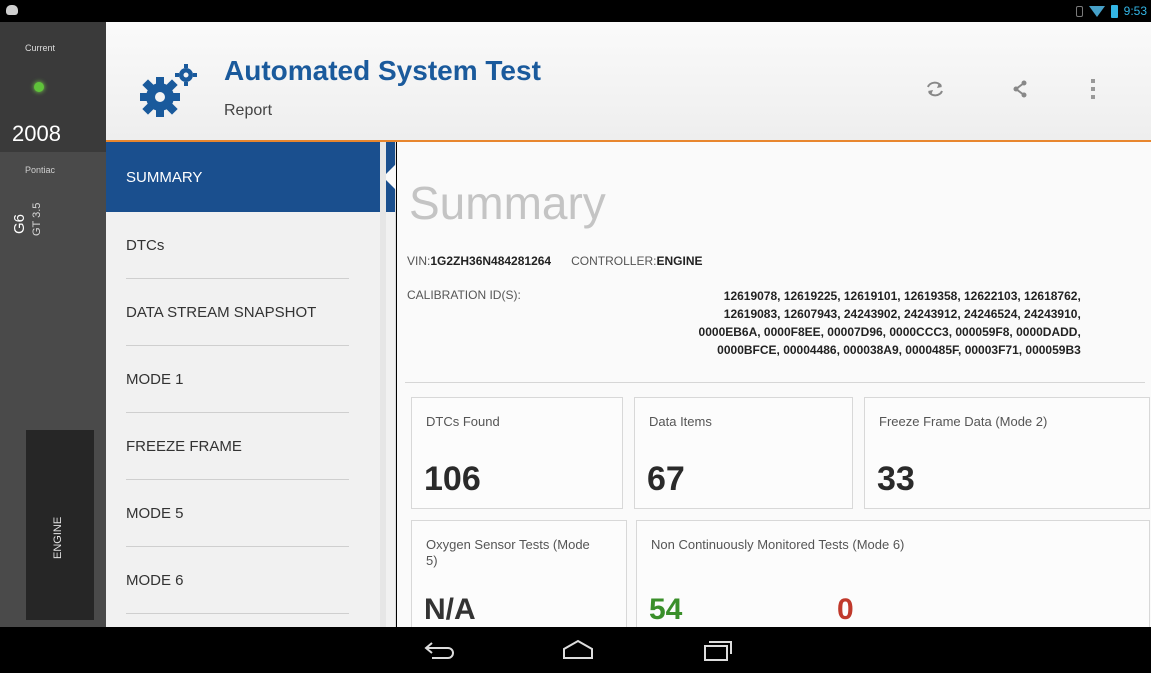 This screenshot has height=673, width=1151. Describe the element at coordinates (716, 650) in the screenshot. I see `recents-icon` at that location.